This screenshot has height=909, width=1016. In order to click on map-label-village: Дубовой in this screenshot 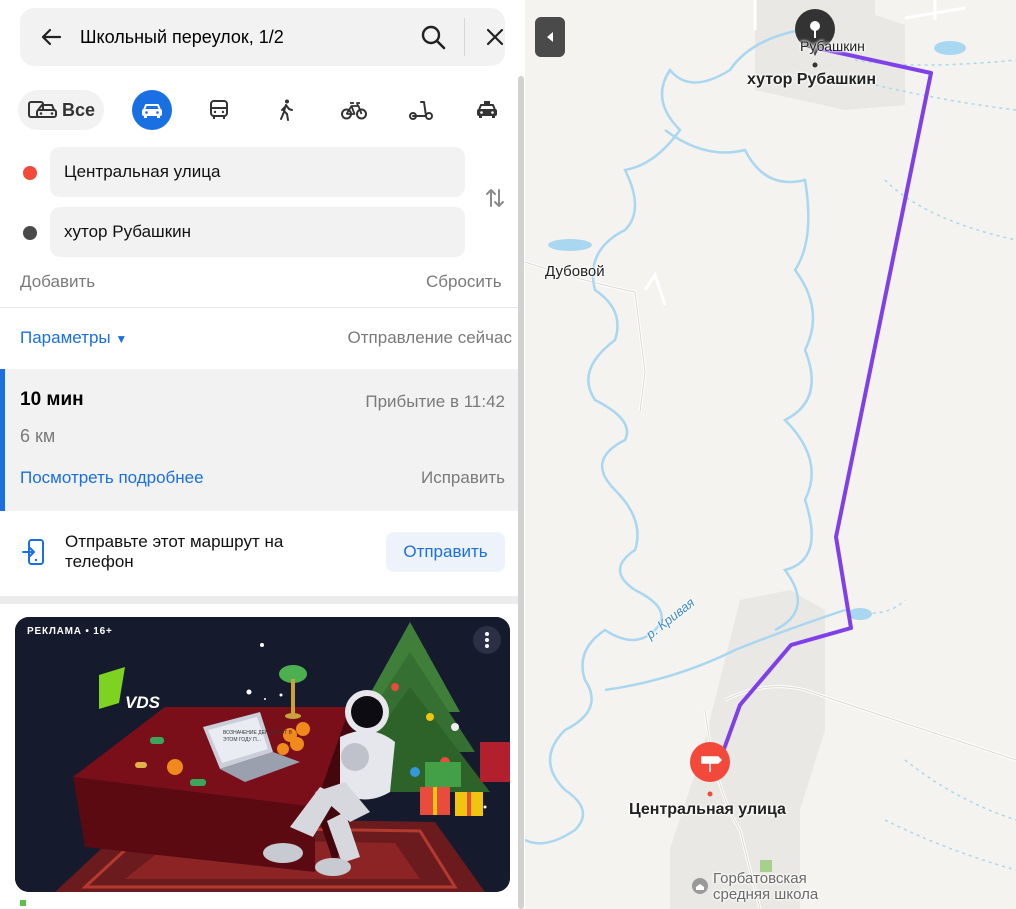, I will do `click(575, 271)`.